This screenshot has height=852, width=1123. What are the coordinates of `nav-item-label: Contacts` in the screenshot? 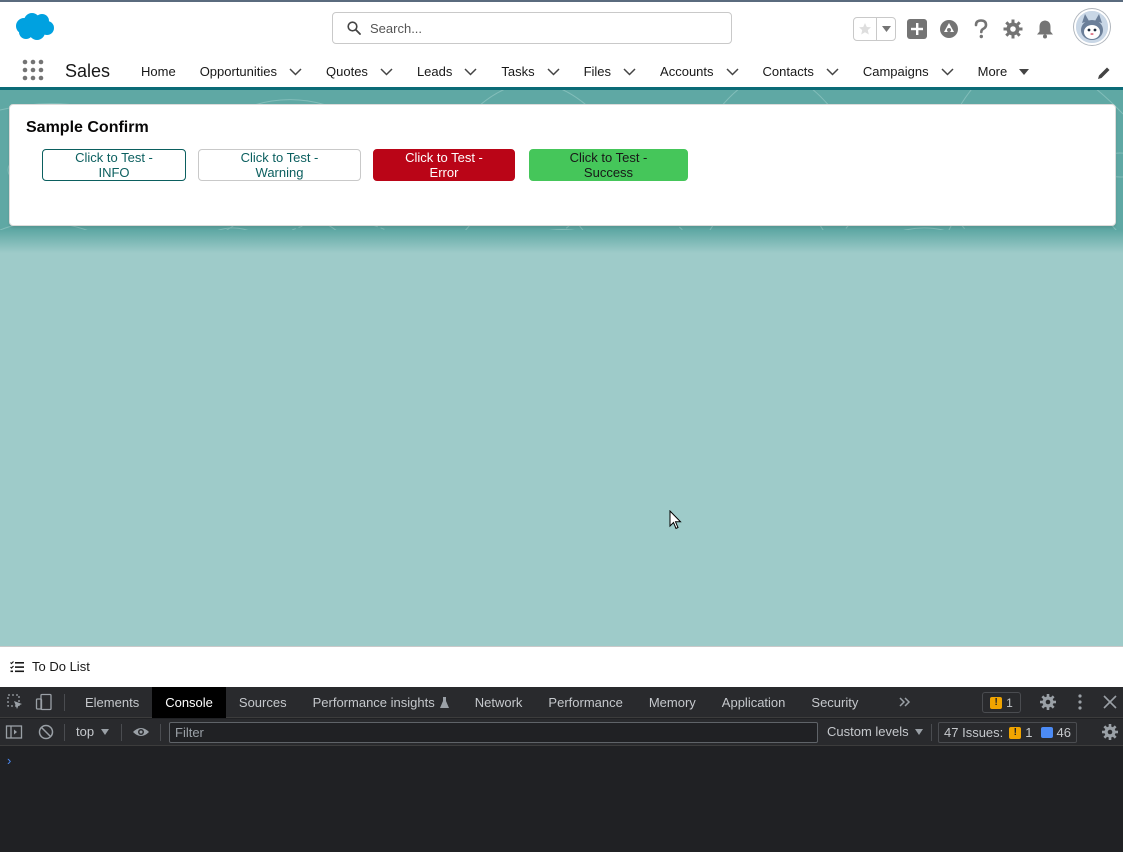 It's located at (788, 71).